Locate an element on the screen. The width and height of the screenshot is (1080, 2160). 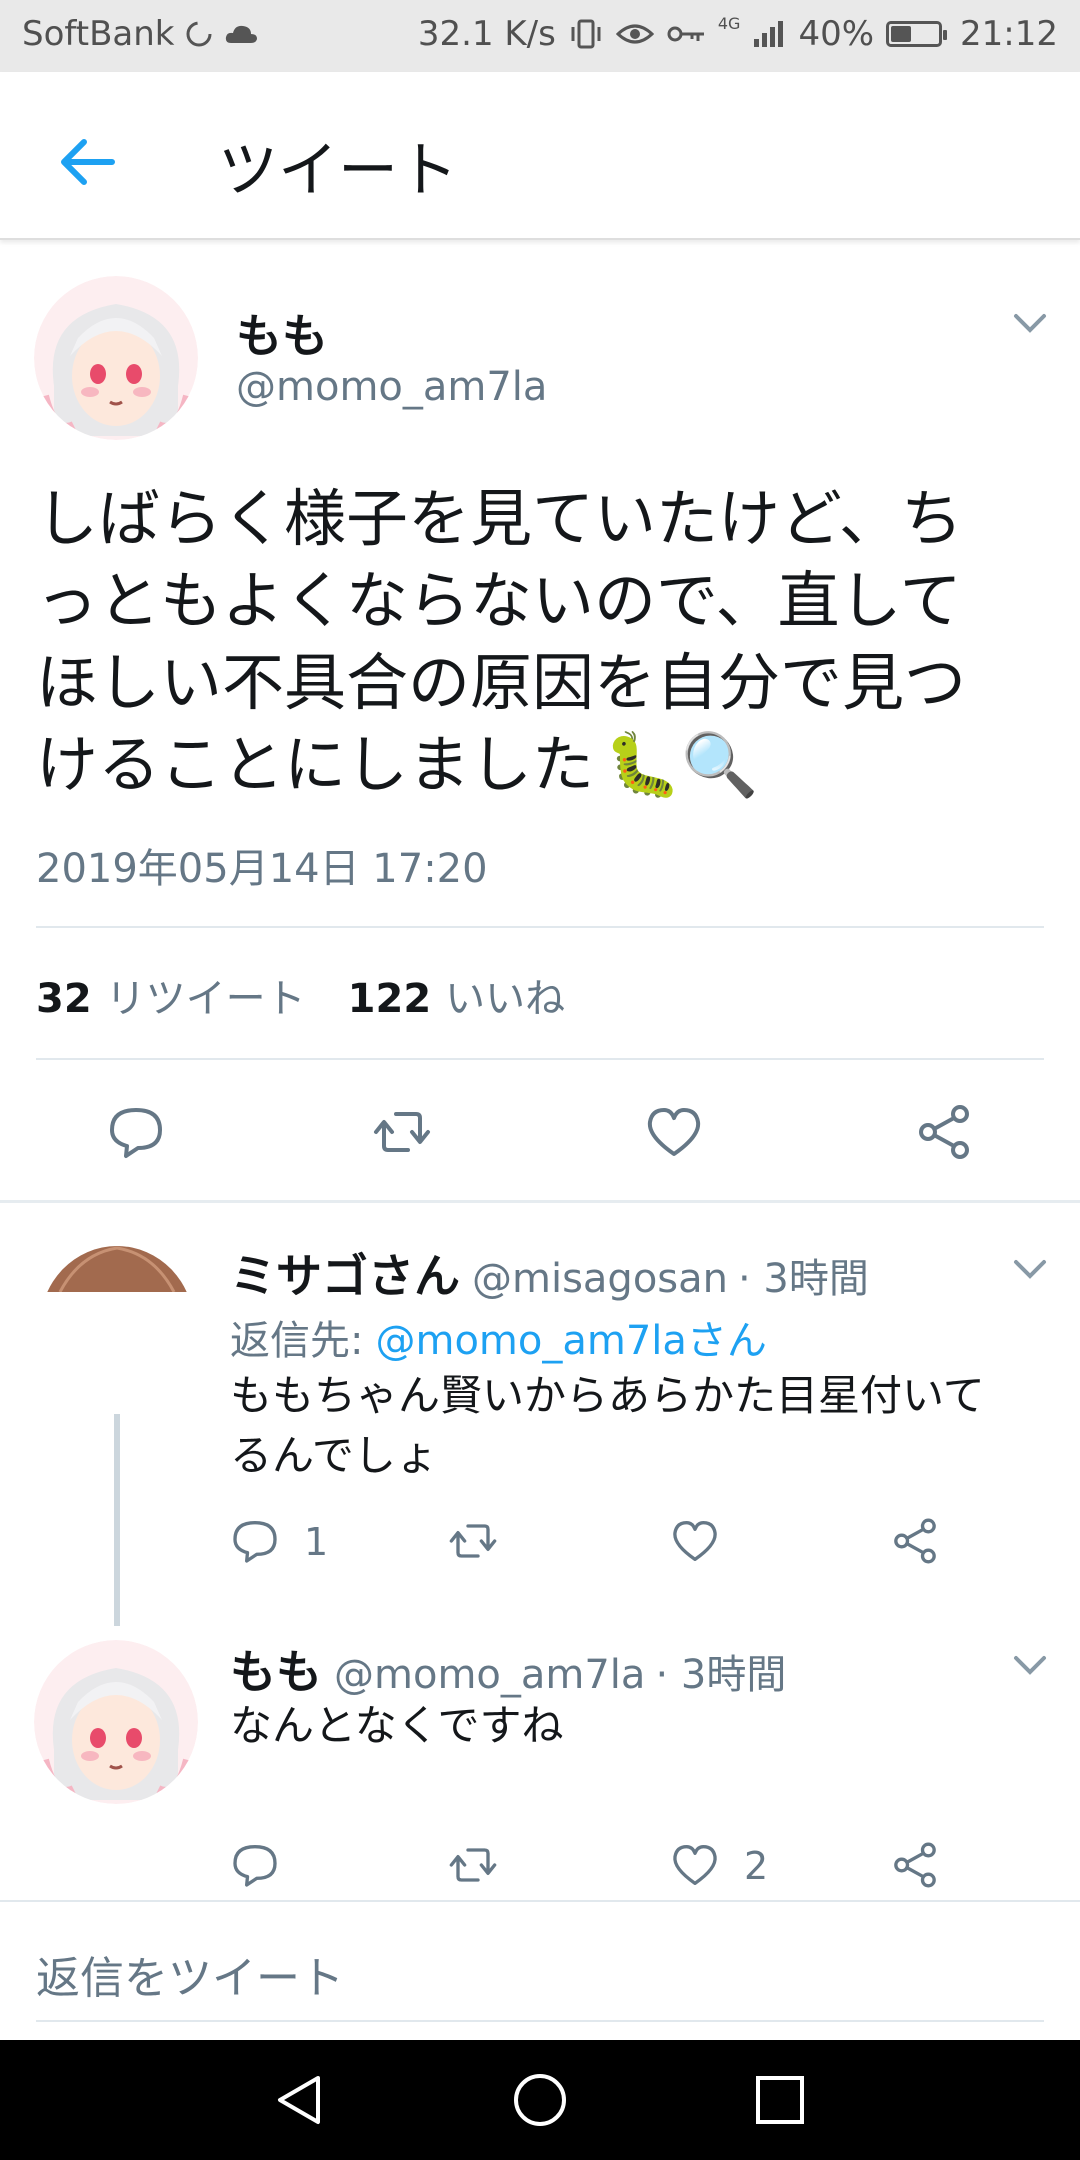
nav-back-icon is located at coordinates (300, 2100).